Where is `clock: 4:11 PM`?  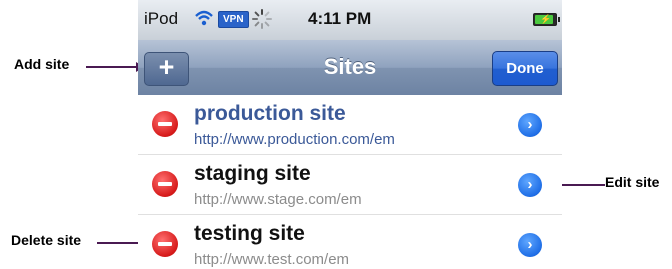
clock: 4:11 PM is located at coordinates (340, 18).